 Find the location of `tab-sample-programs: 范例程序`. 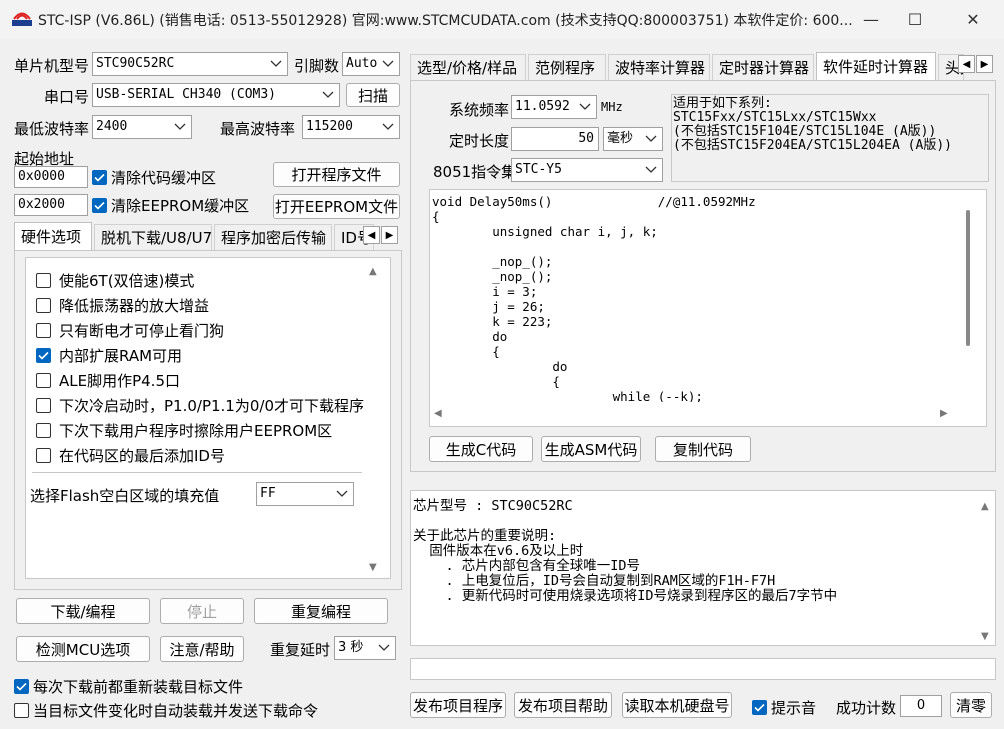

tab-sample-programs: 范例程序 is located at coordinates (567, 67).